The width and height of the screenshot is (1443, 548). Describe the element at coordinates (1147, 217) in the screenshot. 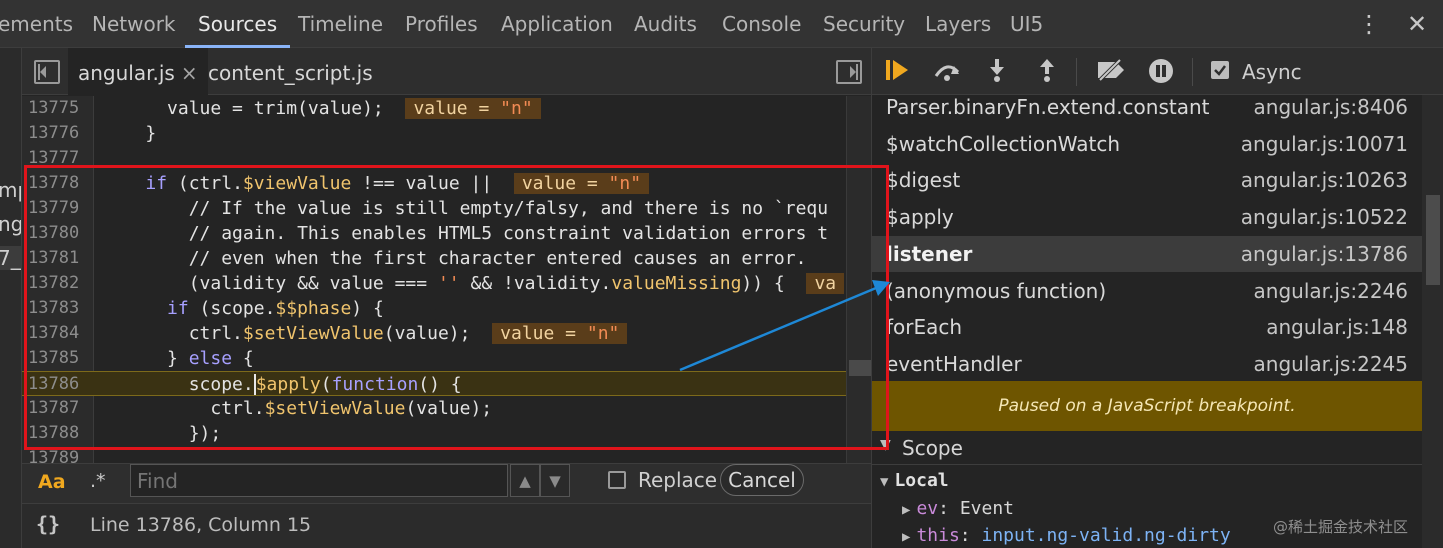

I see `call-frame: $apply angular.js:10522` at that location.